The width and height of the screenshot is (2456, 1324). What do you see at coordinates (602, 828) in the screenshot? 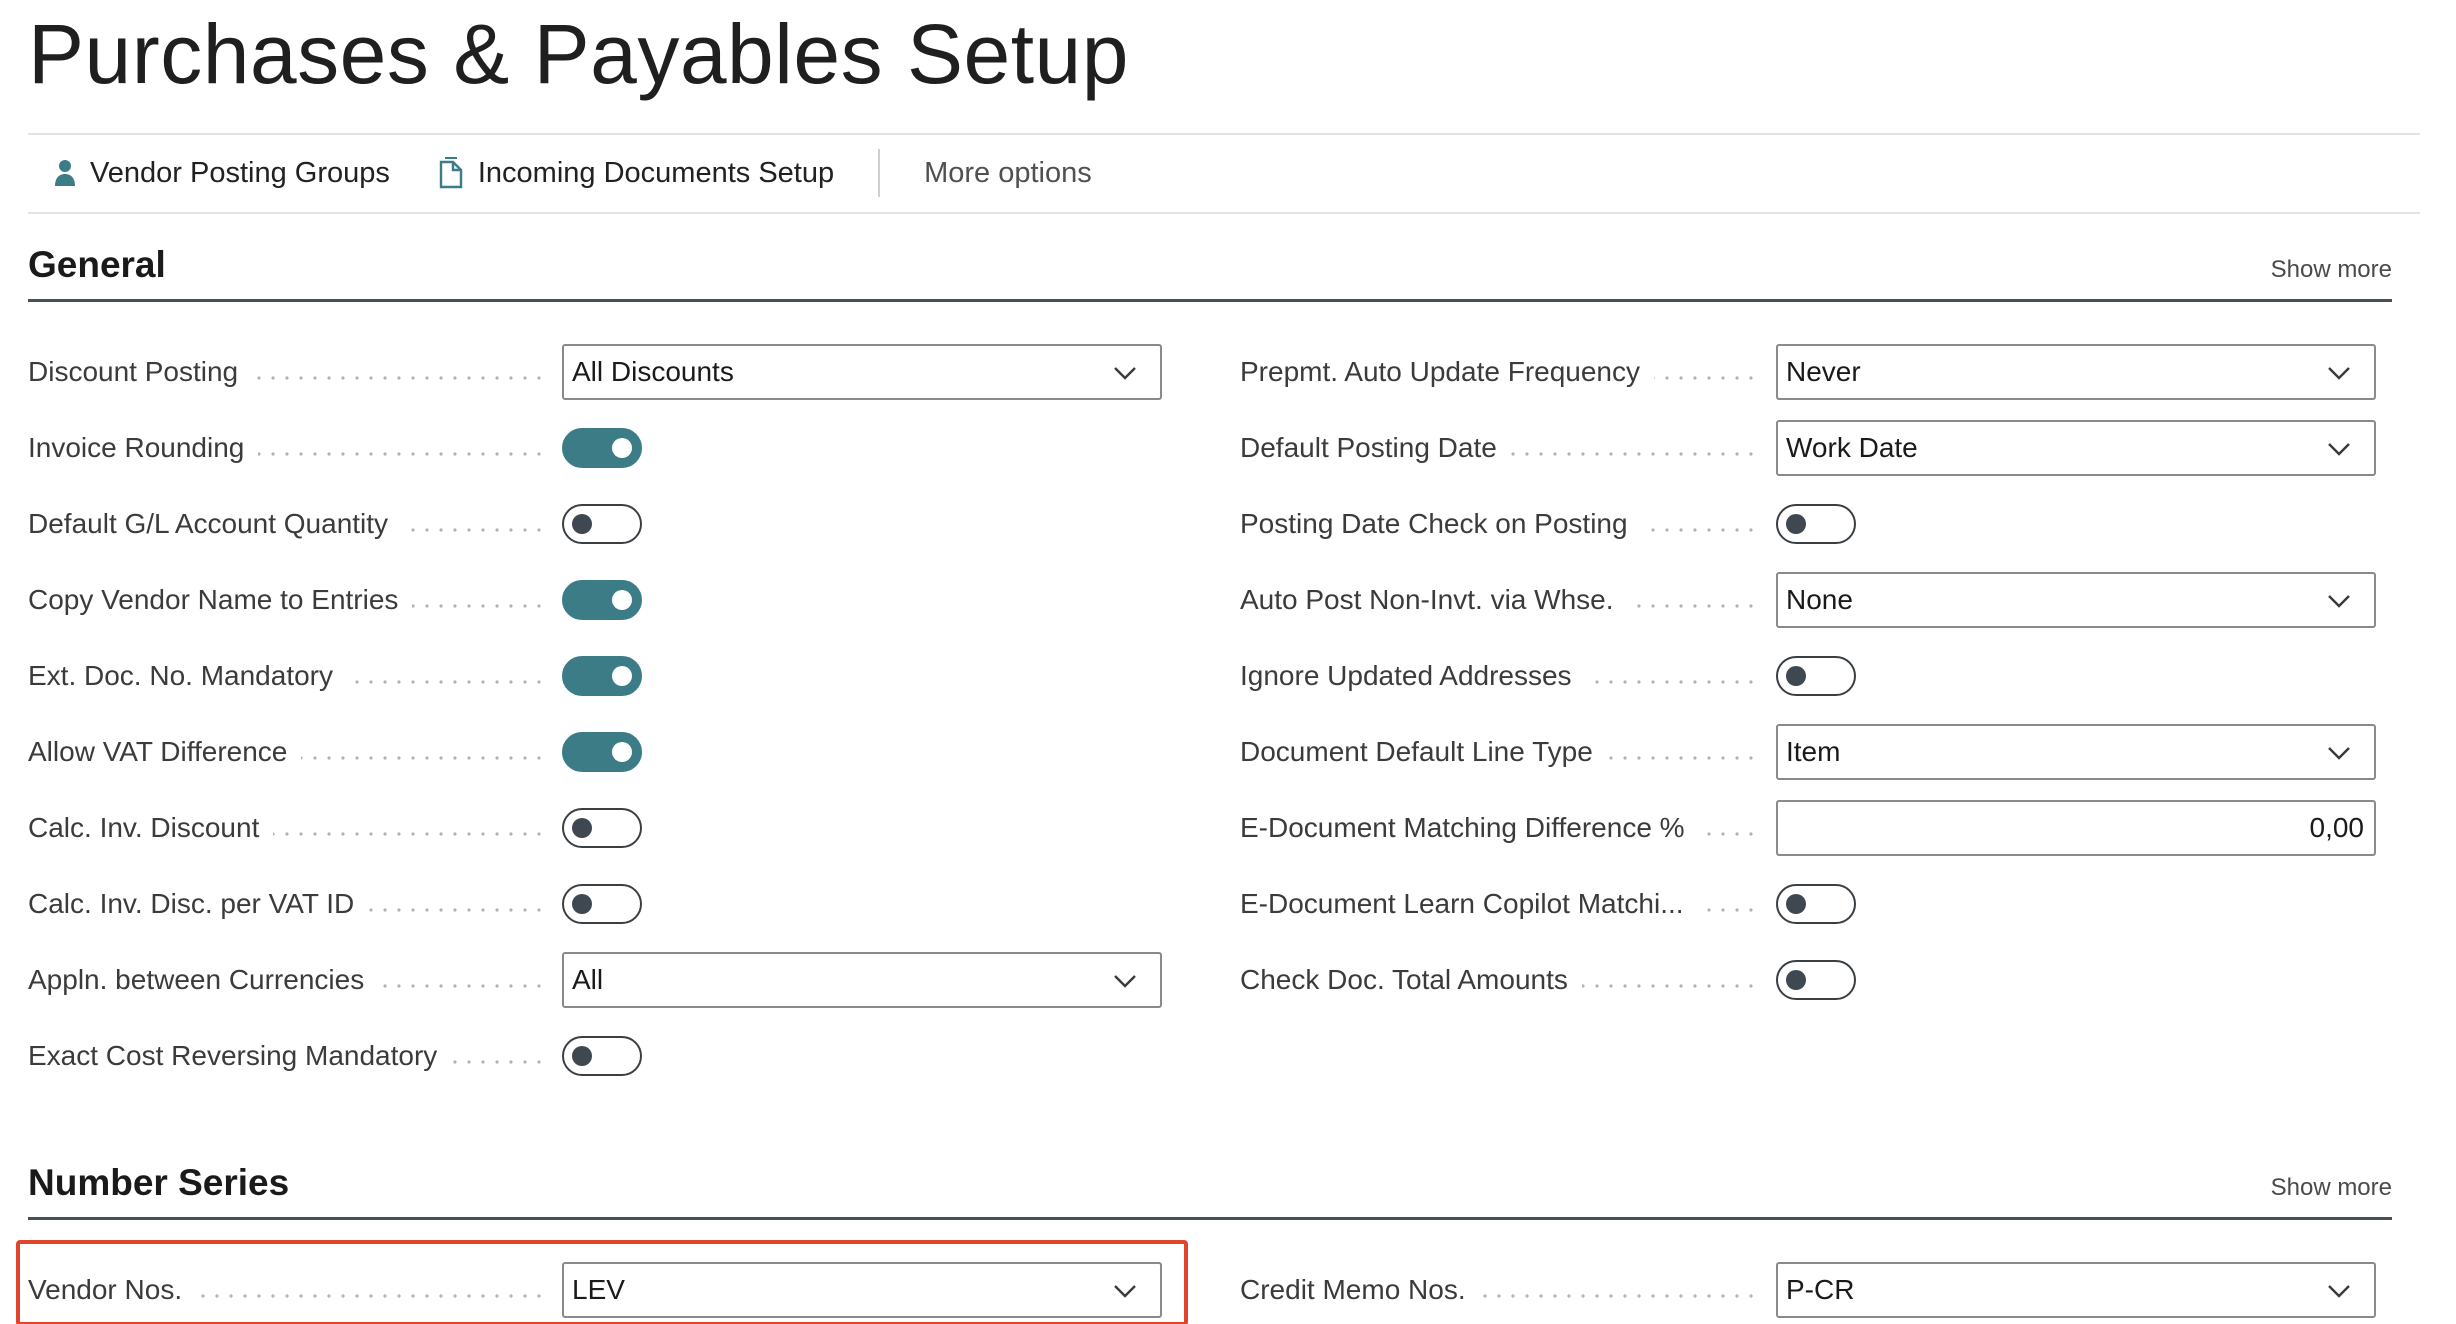
I see `calc-inv-discount-toggle` at bounding box center [602, 828].